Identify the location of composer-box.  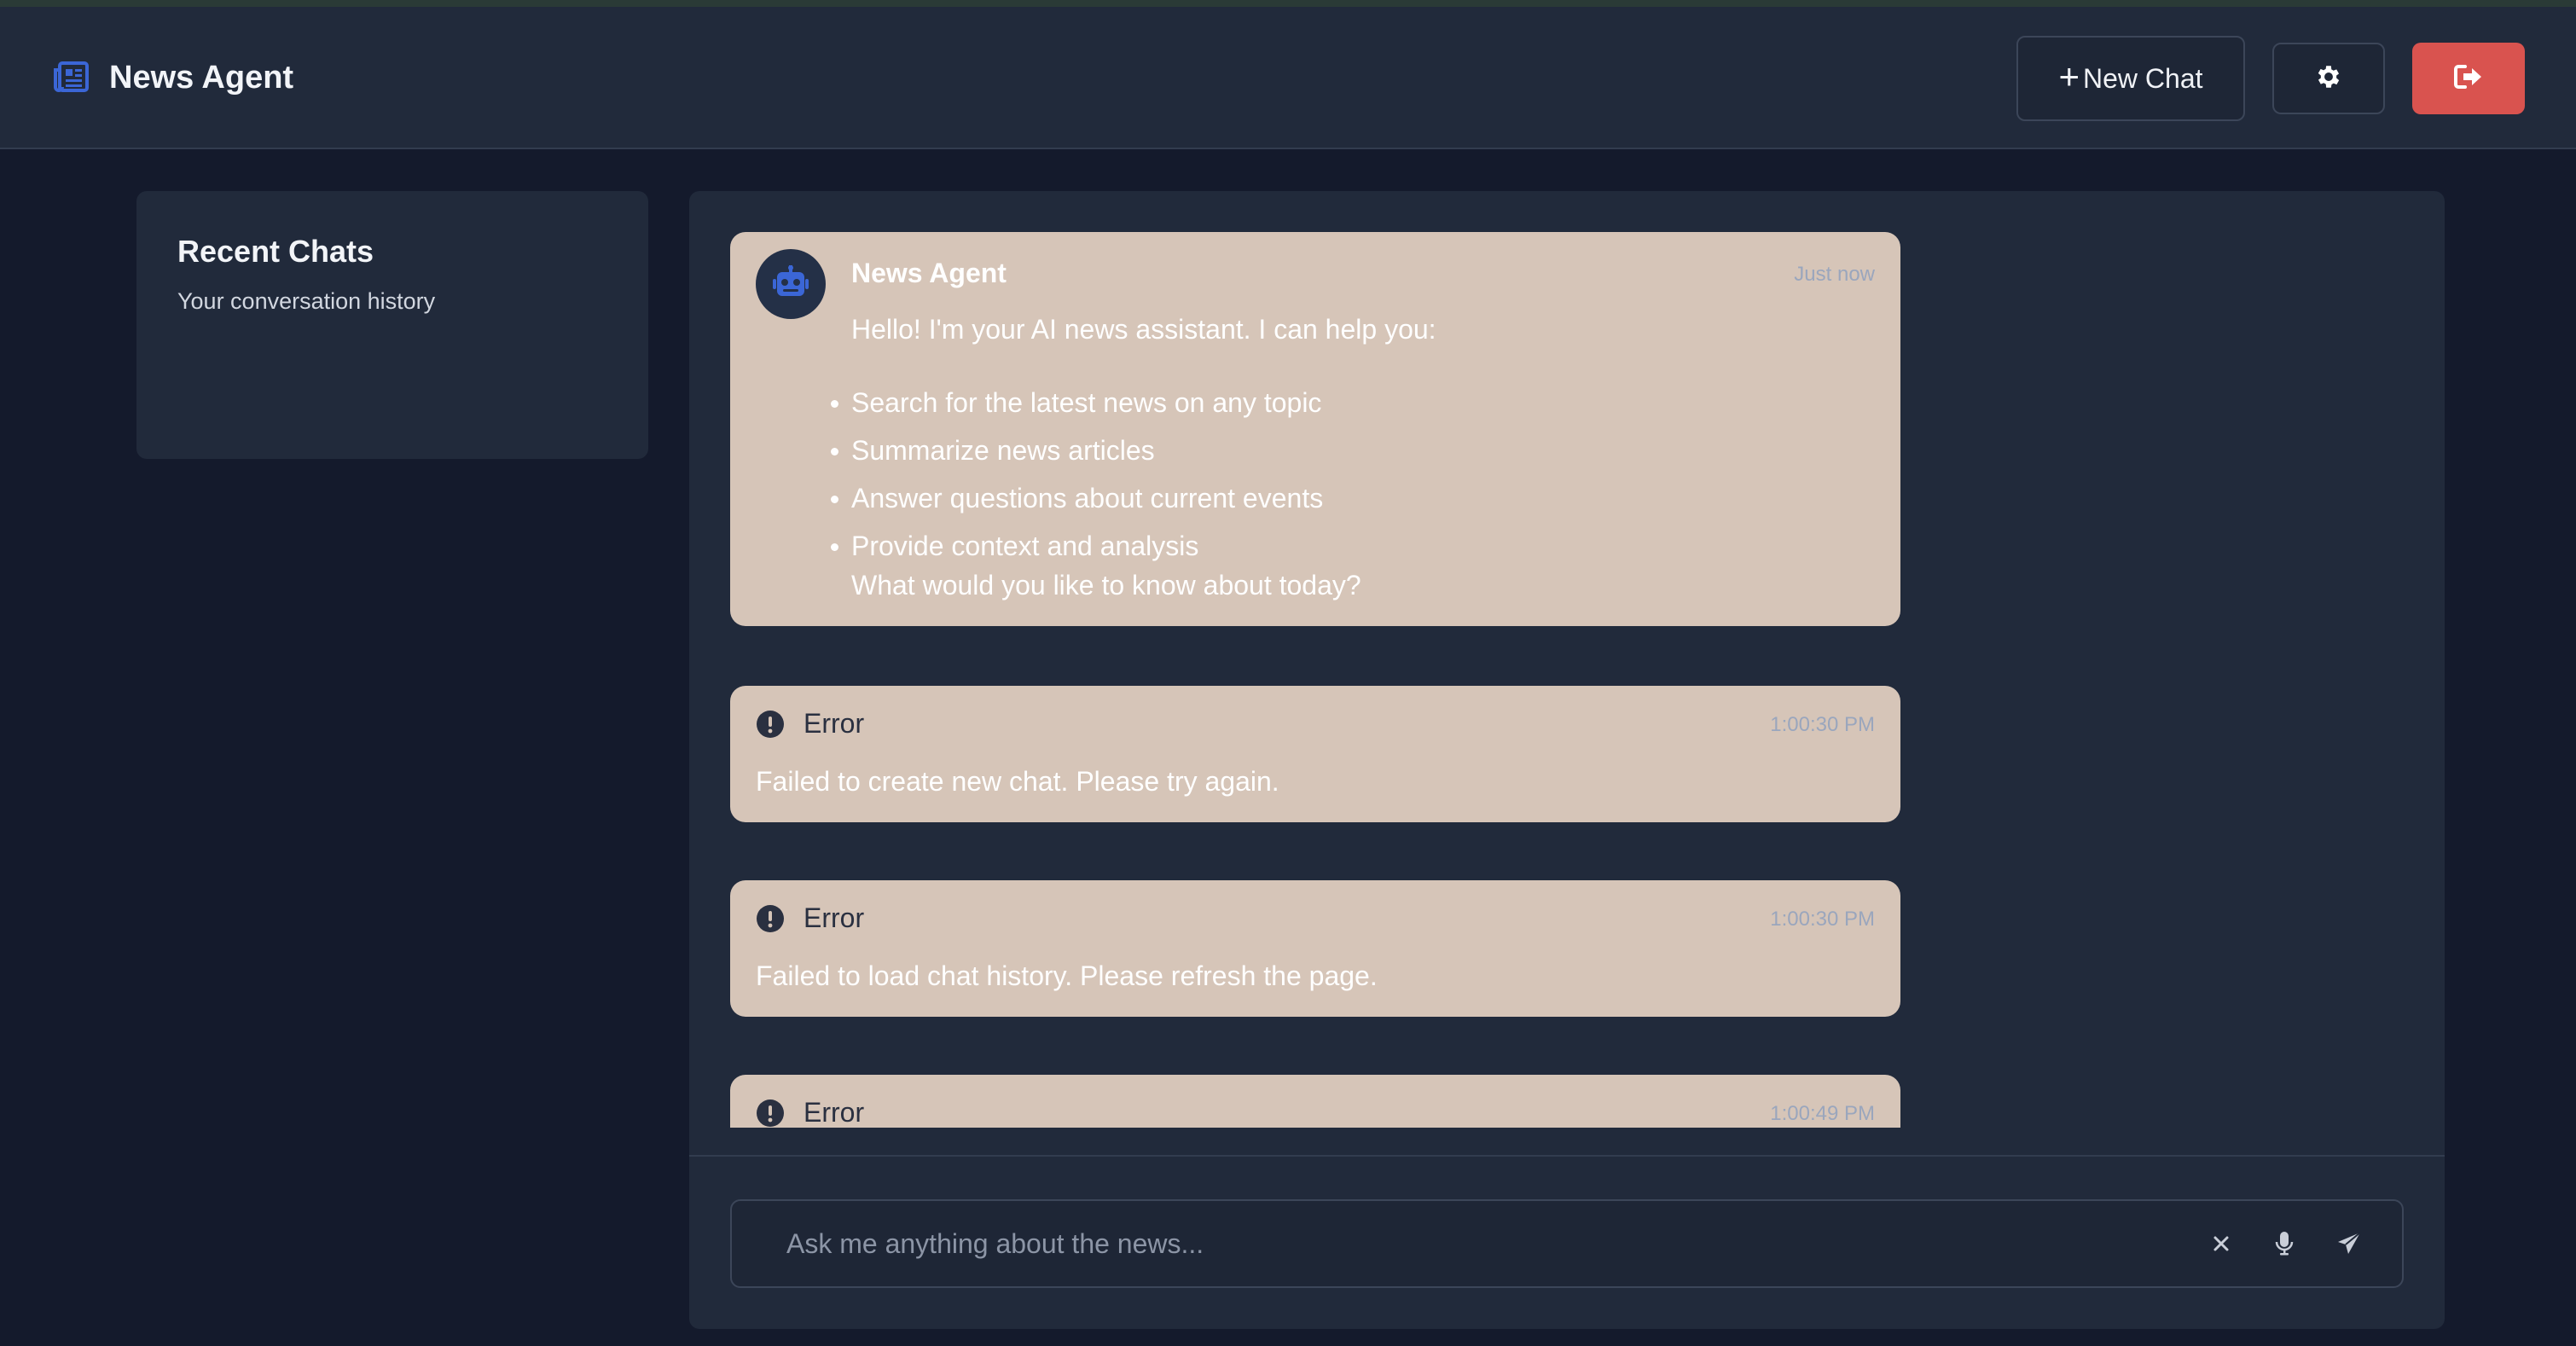
(1567, 1243).